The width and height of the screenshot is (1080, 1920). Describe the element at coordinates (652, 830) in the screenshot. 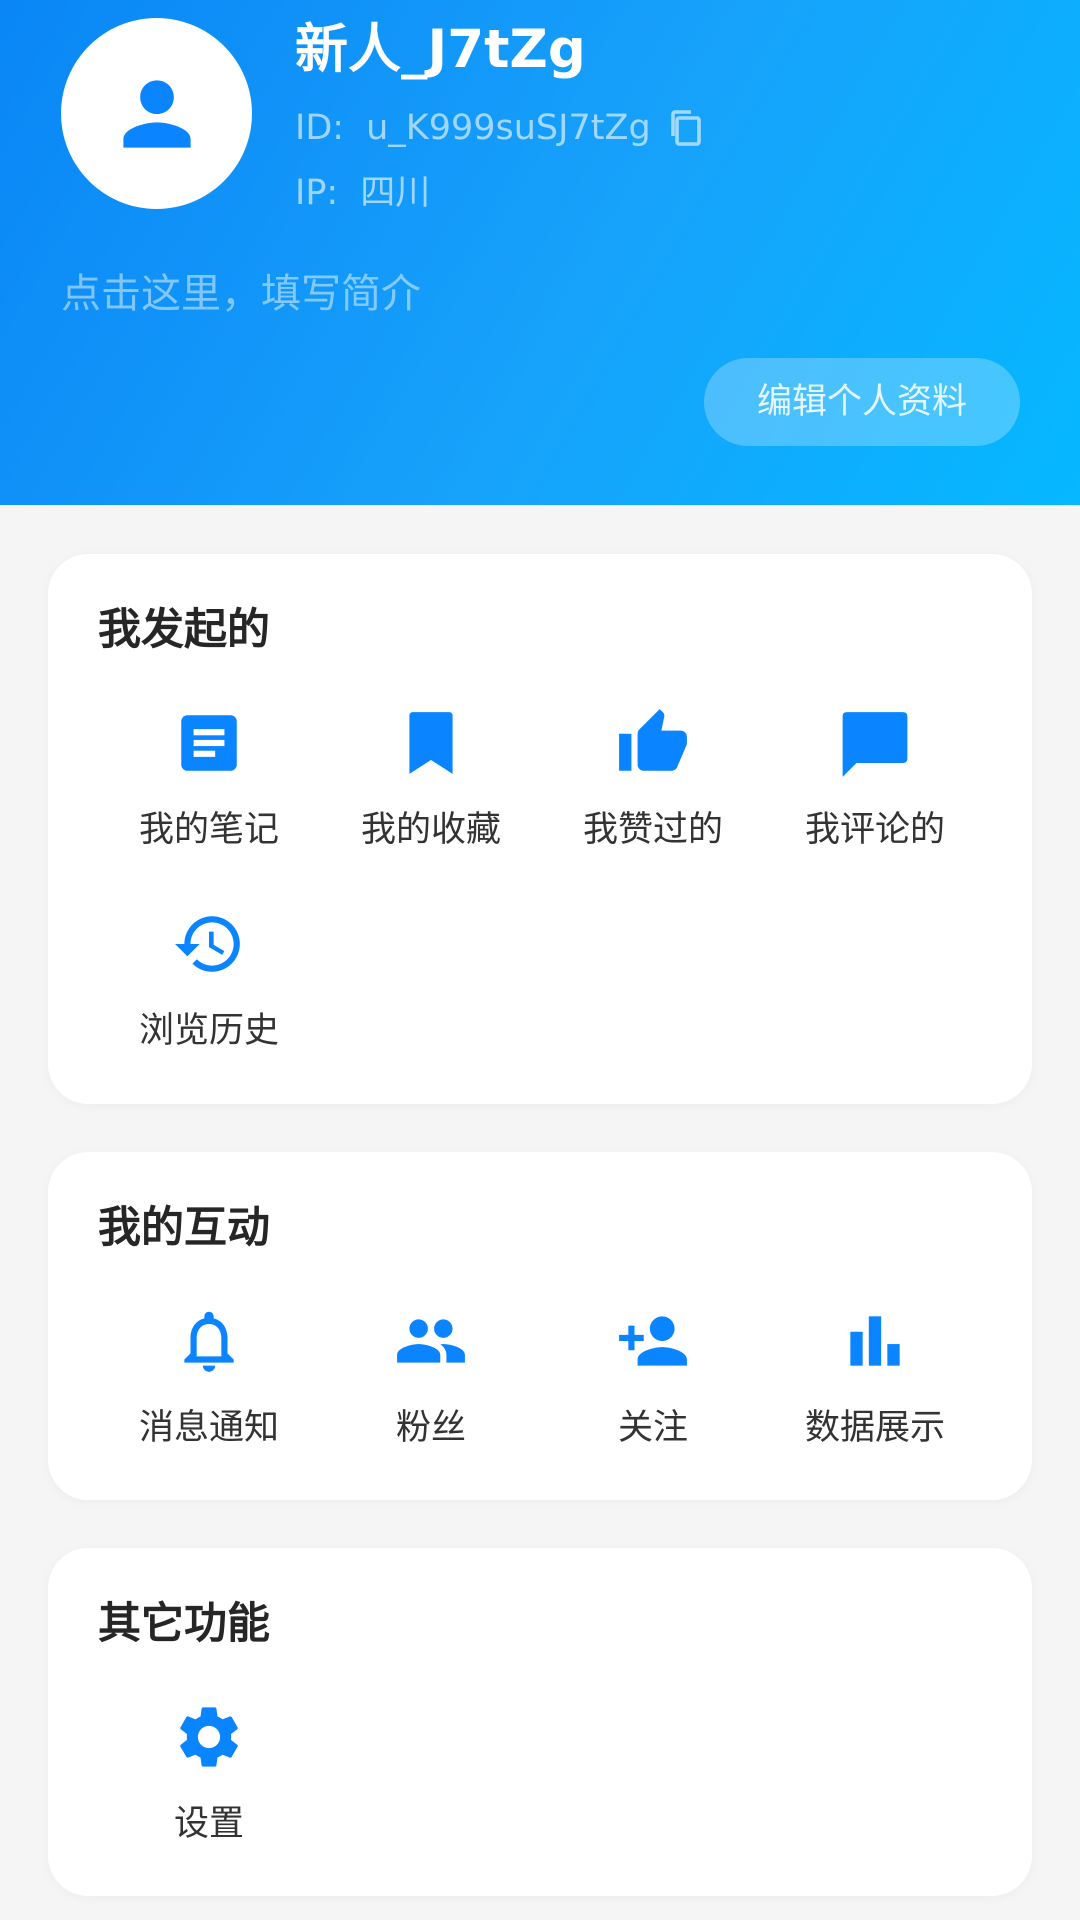

I see `item-label: 我赞过的` at that location.